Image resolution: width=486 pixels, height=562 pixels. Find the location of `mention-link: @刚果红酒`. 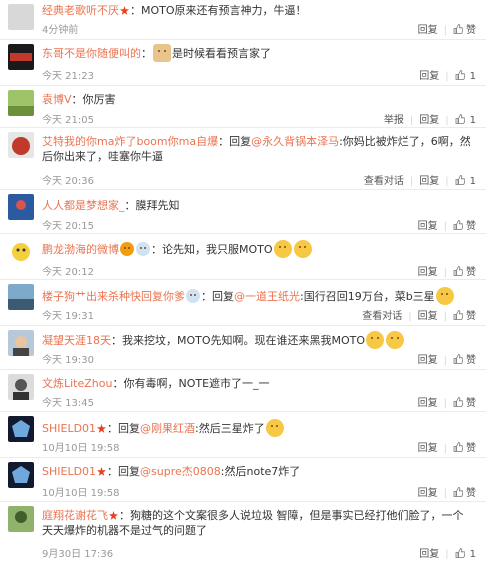

mention-link: @刚果红酒 is located at coordinates (167, 428).